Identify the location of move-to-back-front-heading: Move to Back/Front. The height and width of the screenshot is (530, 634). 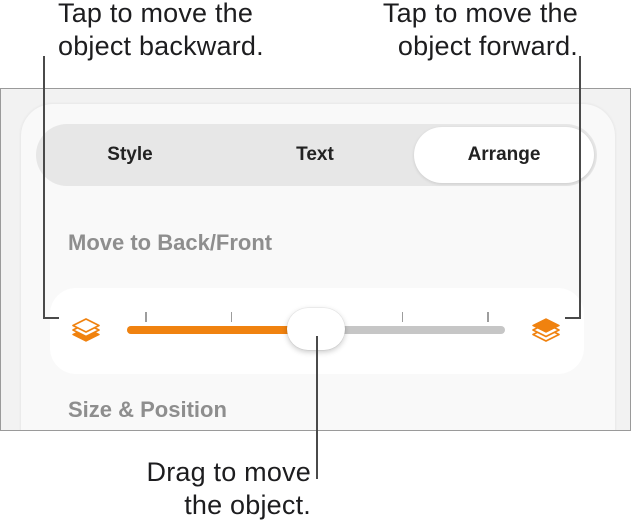
(170, 242).